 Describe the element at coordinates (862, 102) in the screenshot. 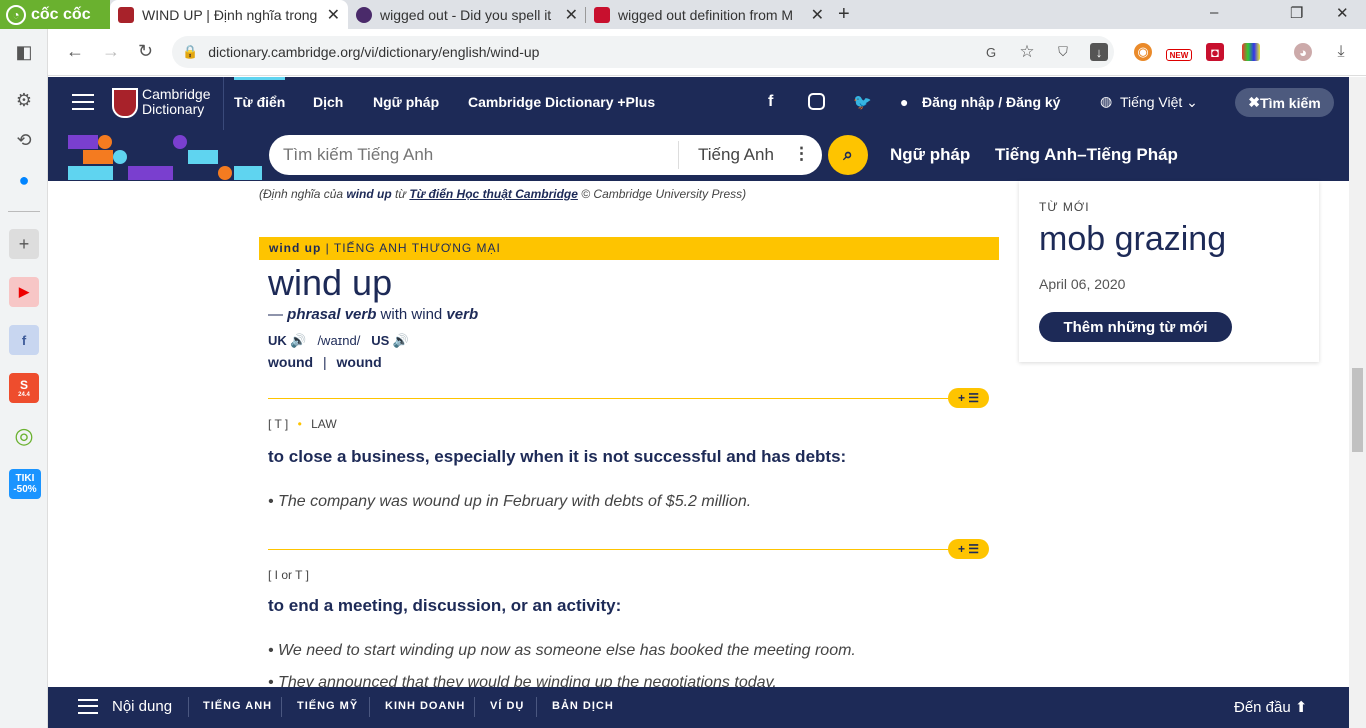

I see `twitter-icon: 🐦` at that location.